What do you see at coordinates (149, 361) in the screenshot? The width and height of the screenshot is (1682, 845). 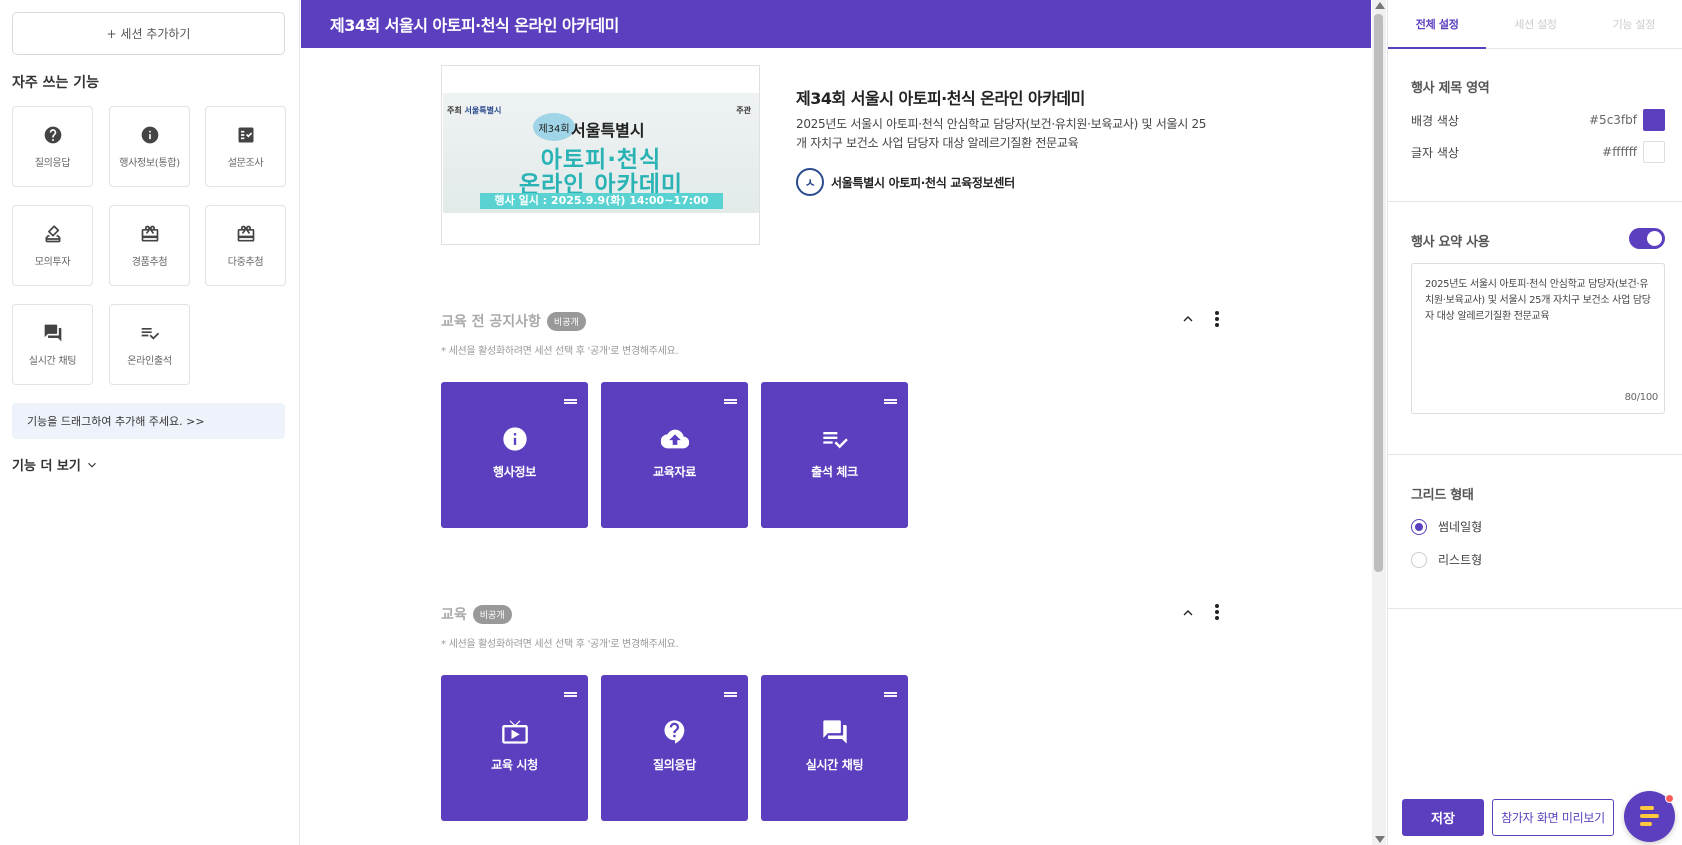 I see `tile-label: 온라인출석` at bounding box center [149, 361].